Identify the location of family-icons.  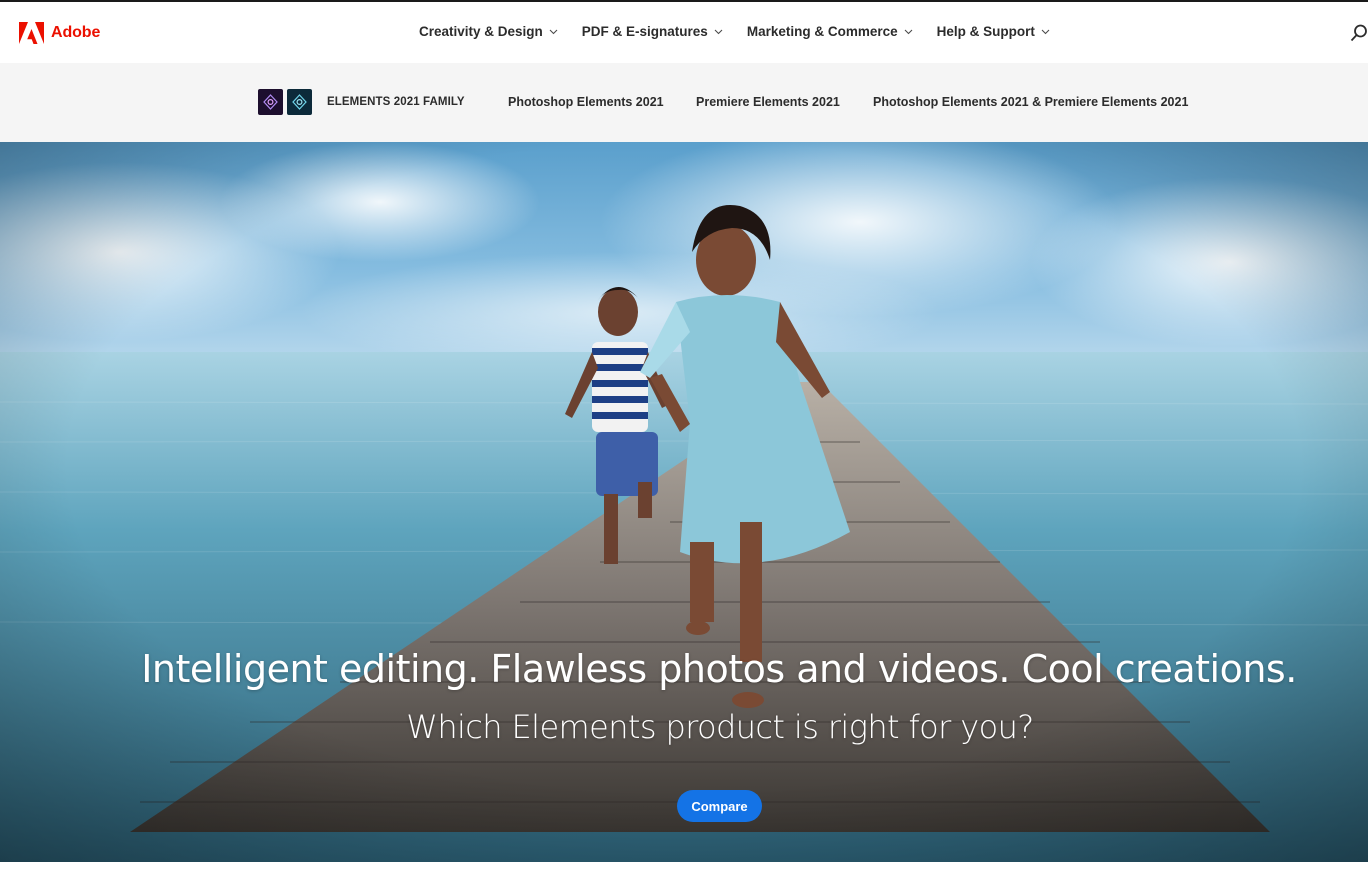
(285, 102).